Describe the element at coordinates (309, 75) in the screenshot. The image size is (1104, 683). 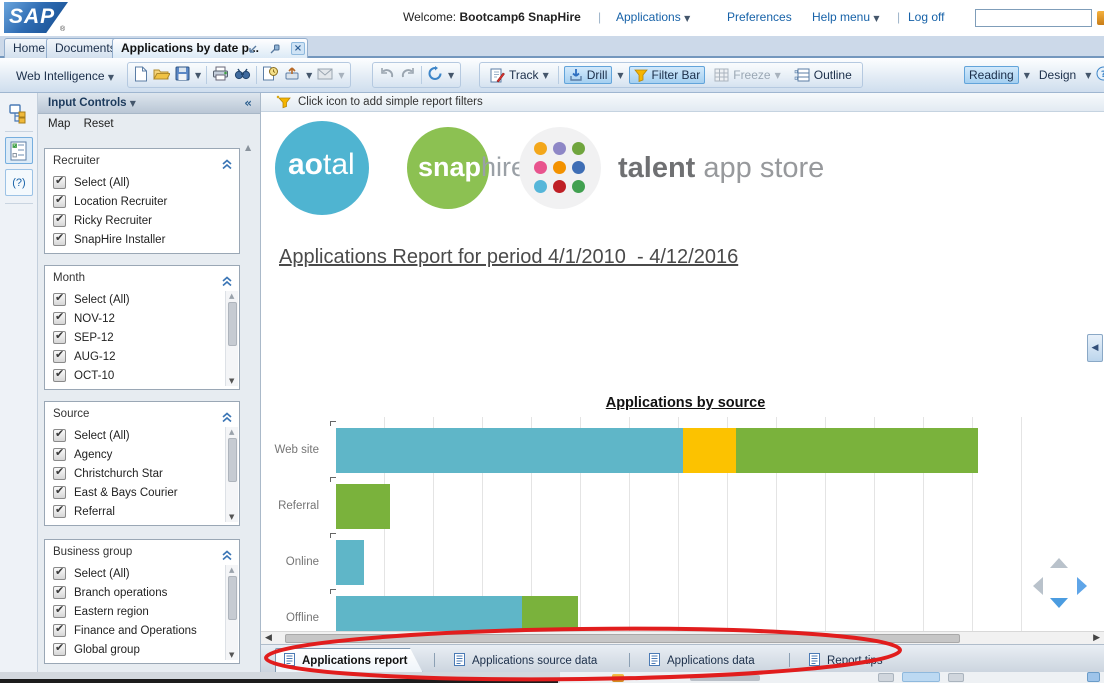
I see `export-dropdown: ▼` at that location.